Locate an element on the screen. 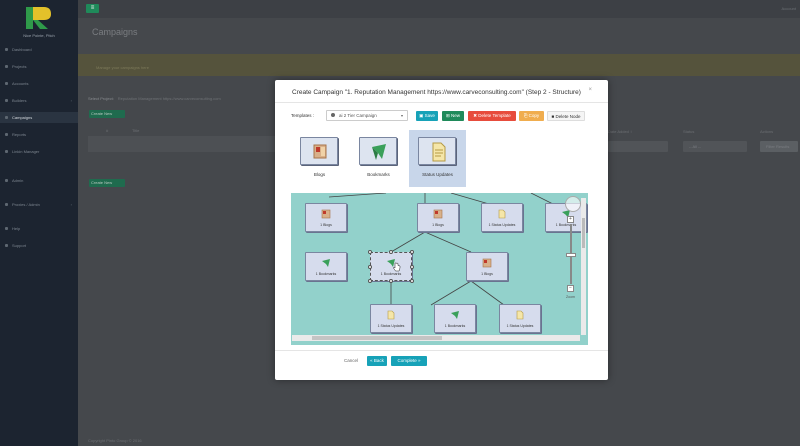 The image size is (800, 446). sidebar-item-builders: Builders › is located at coordinates (39, 100).